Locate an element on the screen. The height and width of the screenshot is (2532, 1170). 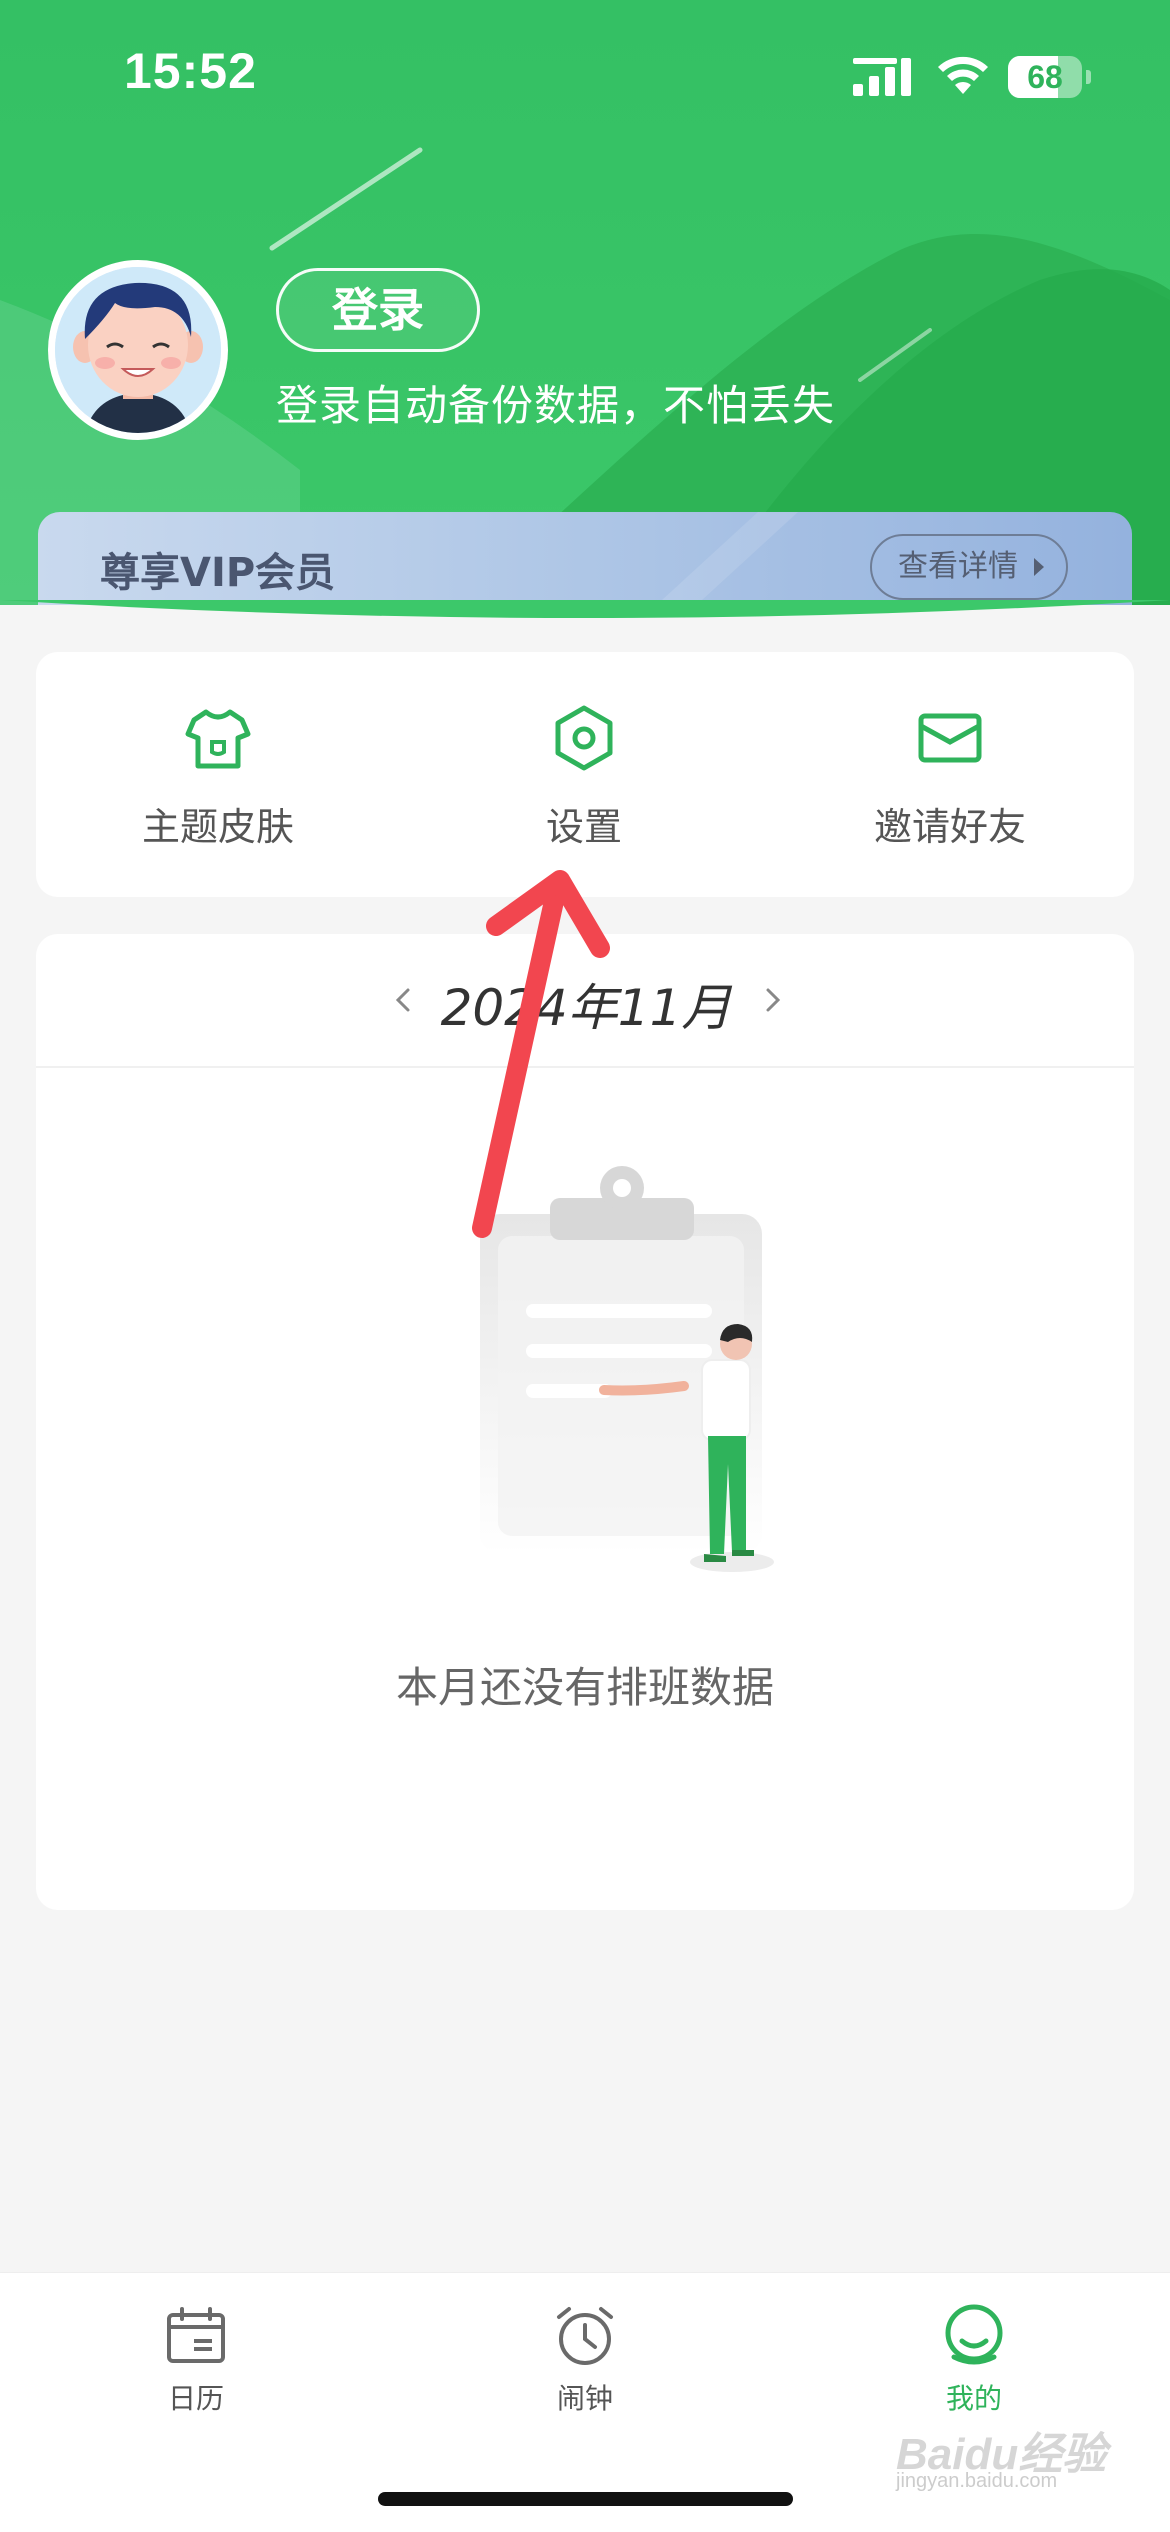
envelope-icon is located at coordinates (950, 738).